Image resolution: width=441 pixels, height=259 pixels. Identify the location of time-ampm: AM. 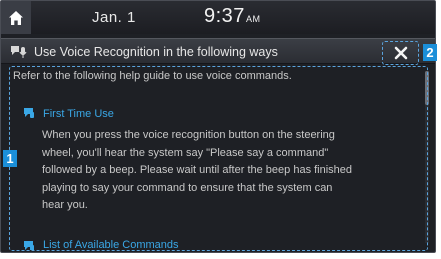
(253, 19).